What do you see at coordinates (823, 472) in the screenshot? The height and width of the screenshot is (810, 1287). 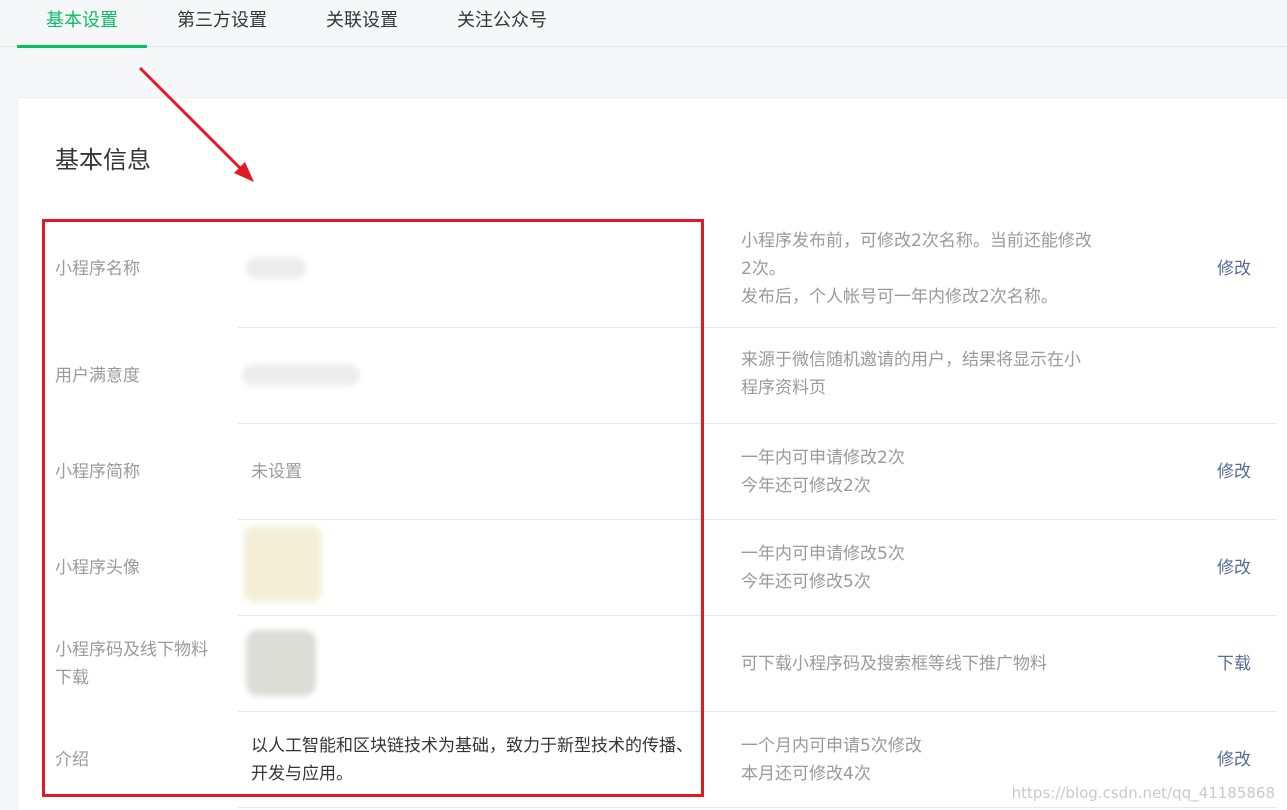 I see `row-description: 一年内可申请修改2次 今年还可修改2次` at bounding box center [823, 472].